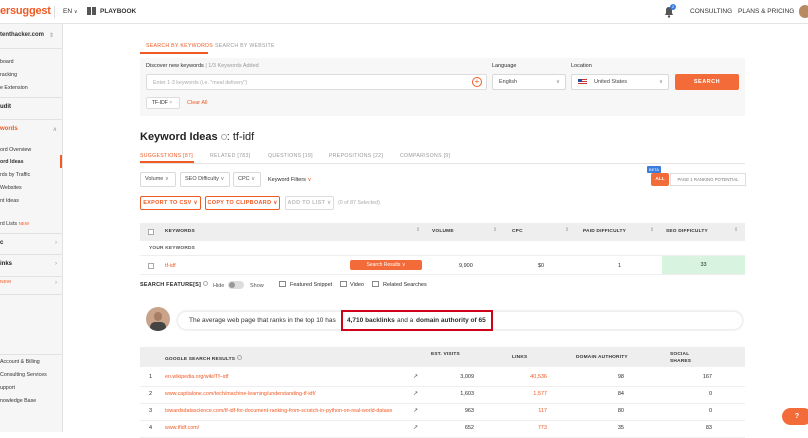 This screenshot has width=808, height=438. What do you see at coordinates (803, 11) in the screenshot?
I see `avatar` at bounding box center [803, 11].